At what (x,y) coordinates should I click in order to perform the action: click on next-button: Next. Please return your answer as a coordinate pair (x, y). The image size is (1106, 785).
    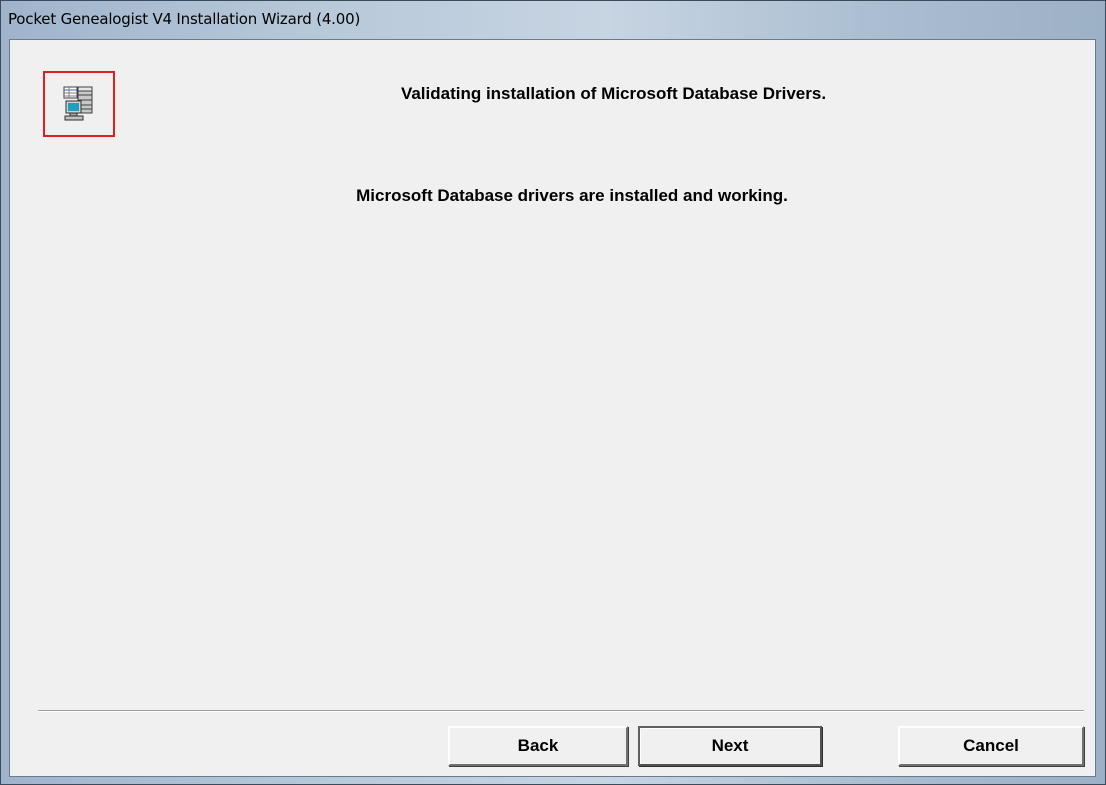
    Looking at the image, I should click on (730, 746).